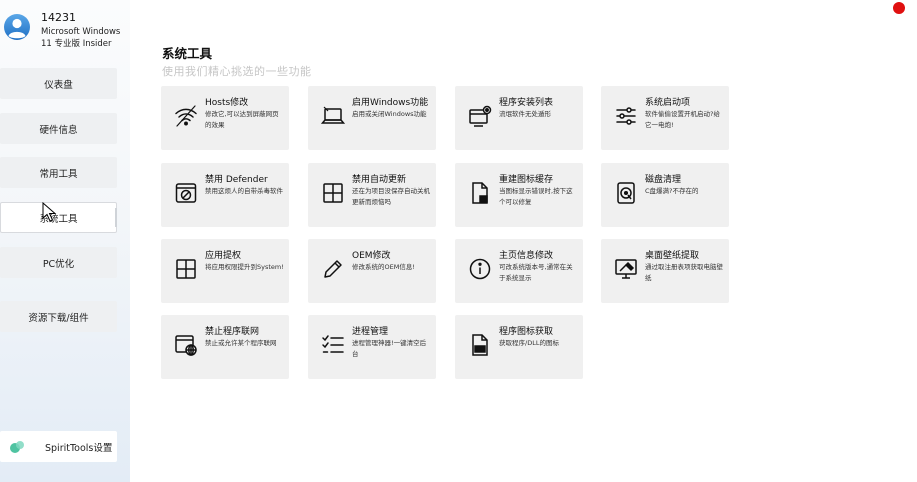 The height and width of the screenshot is (482, 917). What do you see at coordinates (480, 345) in the screenshot?
I see `dll-file-icon` at bounding box center [480, 345].